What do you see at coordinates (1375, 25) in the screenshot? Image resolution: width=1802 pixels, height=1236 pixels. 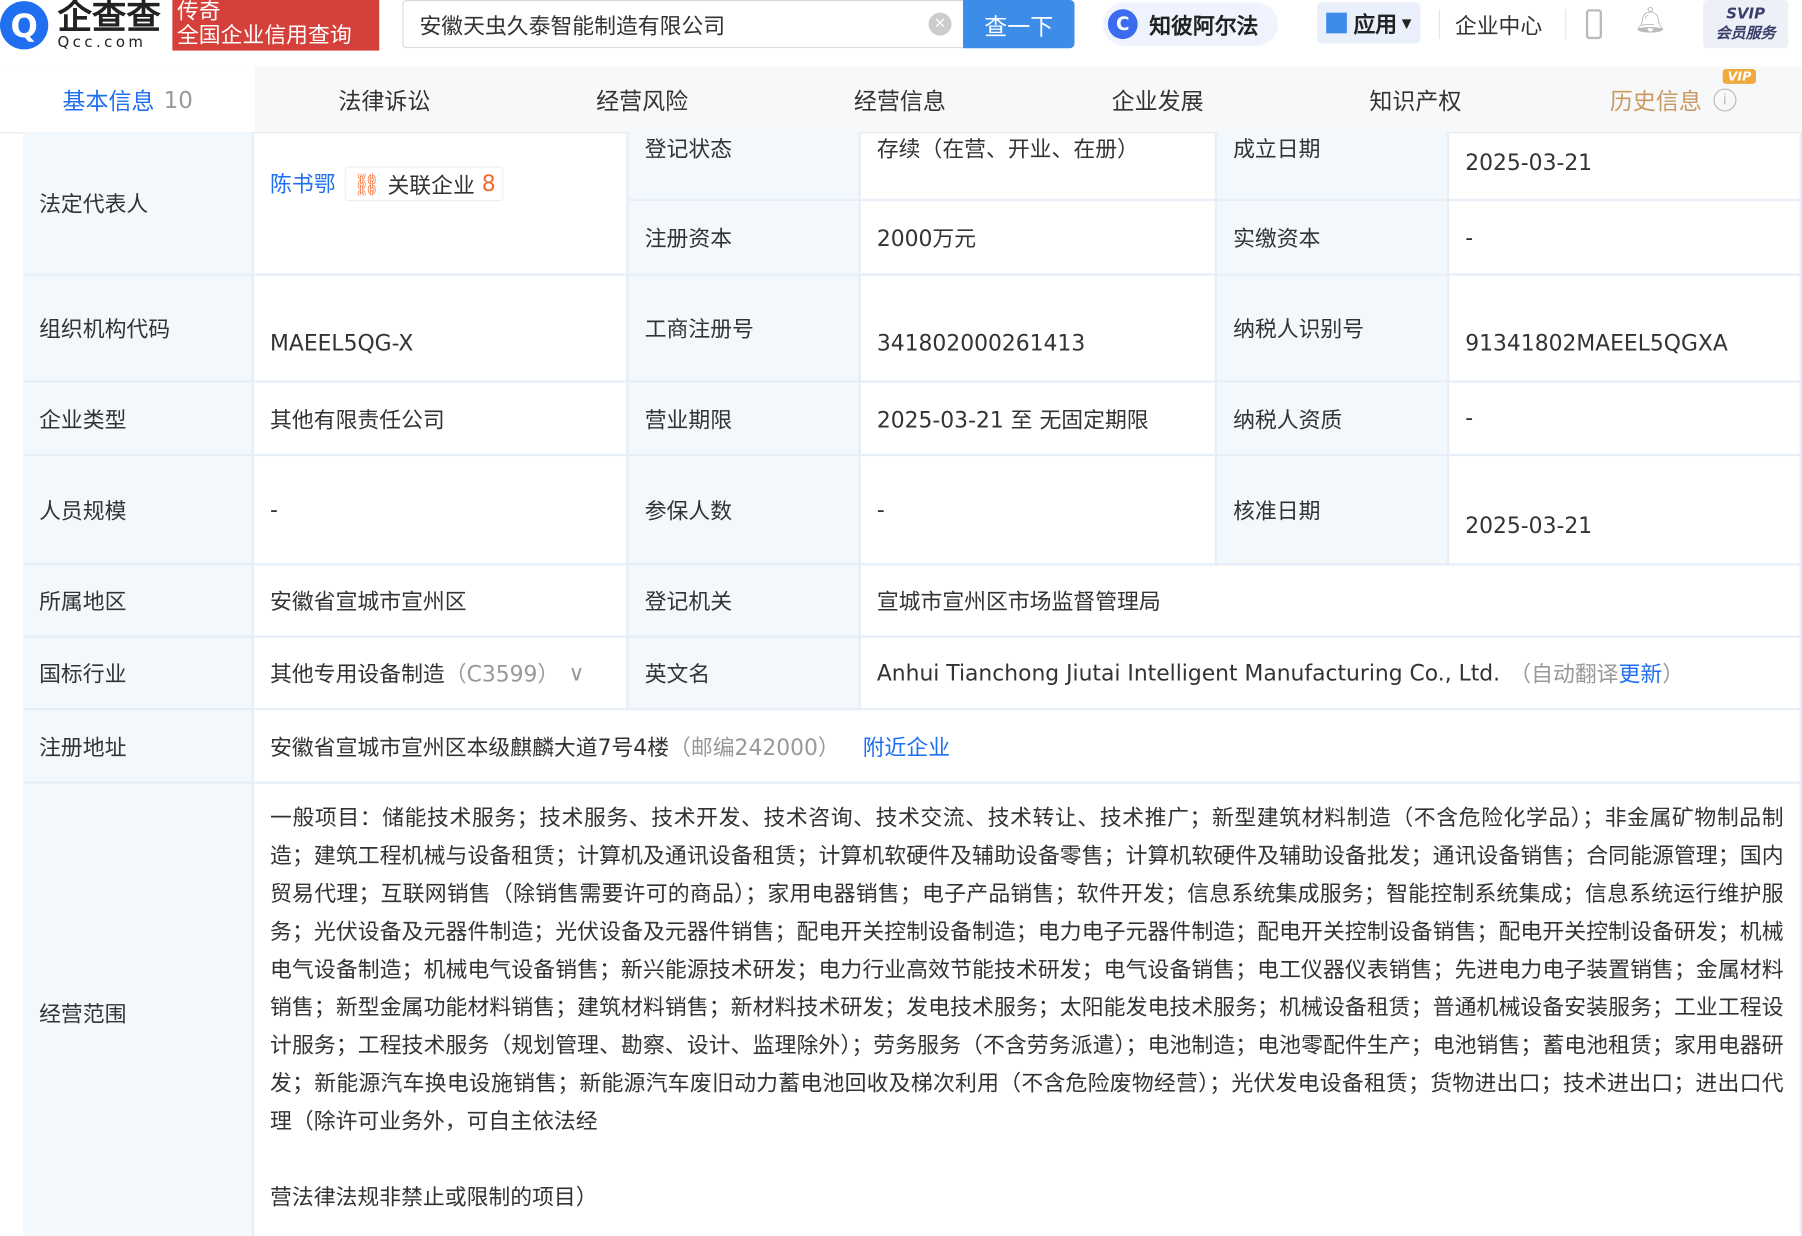 I see `apps-label: 应用` at bounding box center [1375, 25].